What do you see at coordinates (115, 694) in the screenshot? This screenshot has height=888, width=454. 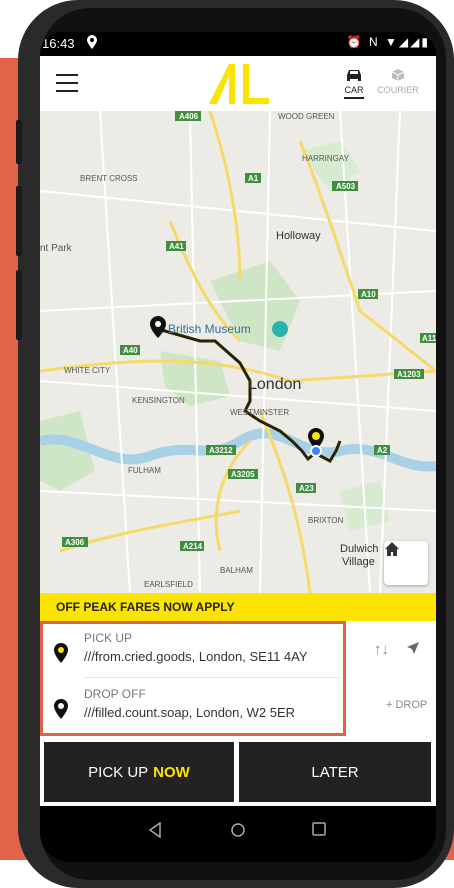 I see `dropoff-label: DROP OFF` at bounding box center [115, 694].